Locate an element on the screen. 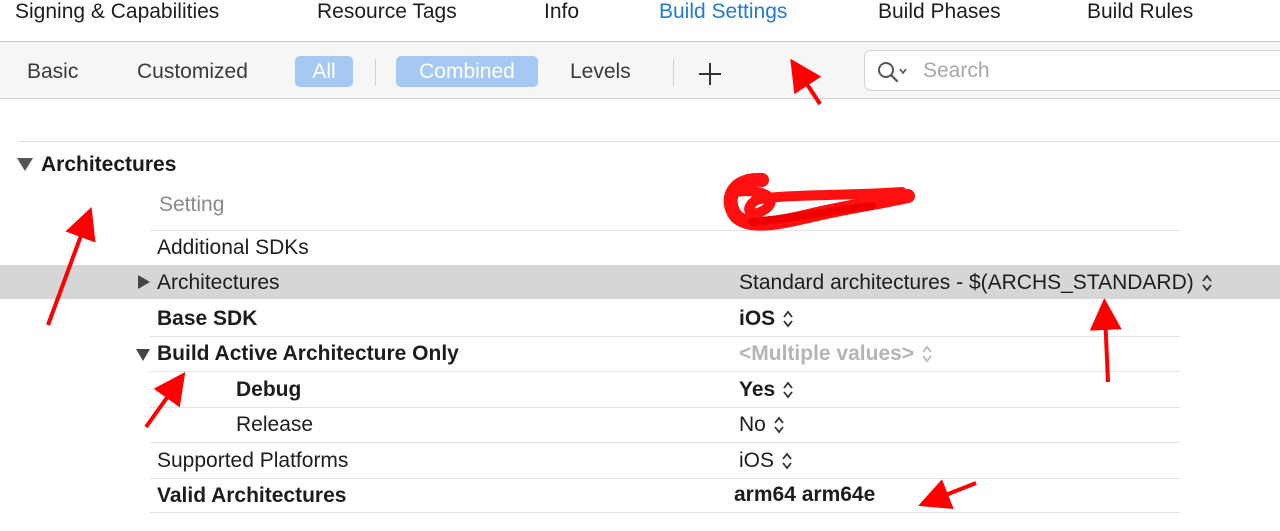 This screenshot has width=1280, height=531. plus-icon is located at coordinates (710, 74).